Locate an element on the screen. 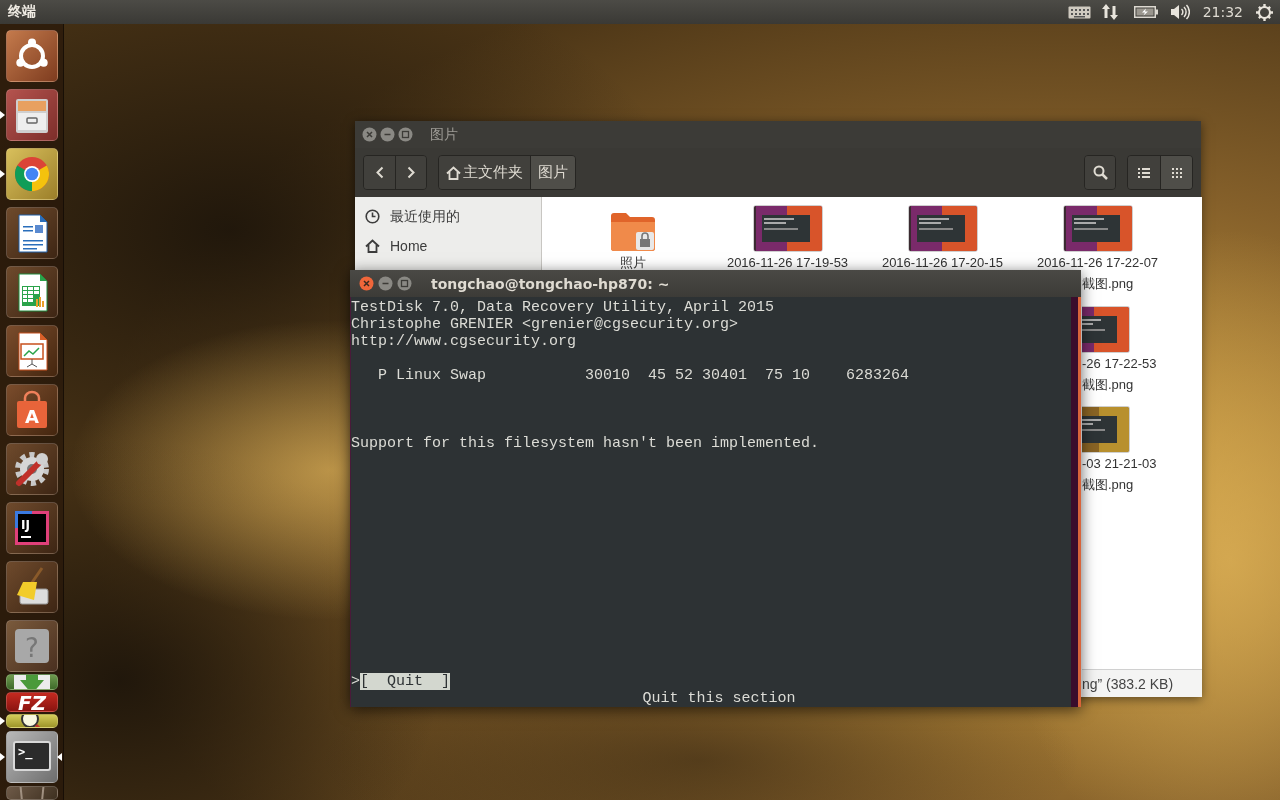 Image resolution: width=1280 pixels, height=800 pixels. keyboard-icon is located at coordinates (1079, 12).